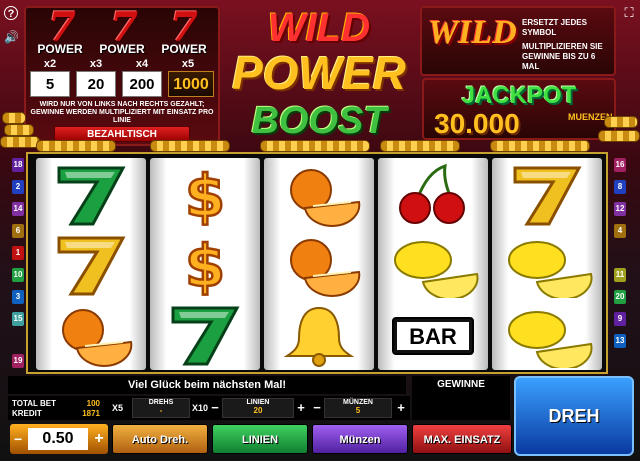 This screenshot has height=461, width=640. What do you see at coordinates (11, 37) in the screenshot?
I see `sound-icon: 🔊` at bounding box center [11, 37].